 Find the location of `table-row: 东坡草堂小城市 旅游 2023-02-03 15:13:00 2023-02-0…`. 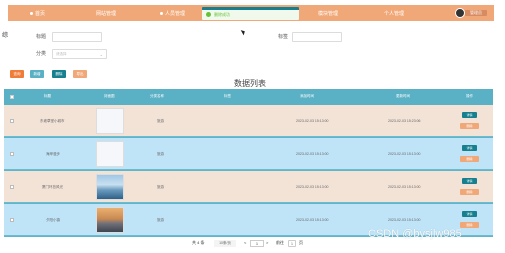

table-row: 东坡草堂小城市 旅游 2023-02-03 15:13:00 2023-02-0… is located at coordinates (248, 121).